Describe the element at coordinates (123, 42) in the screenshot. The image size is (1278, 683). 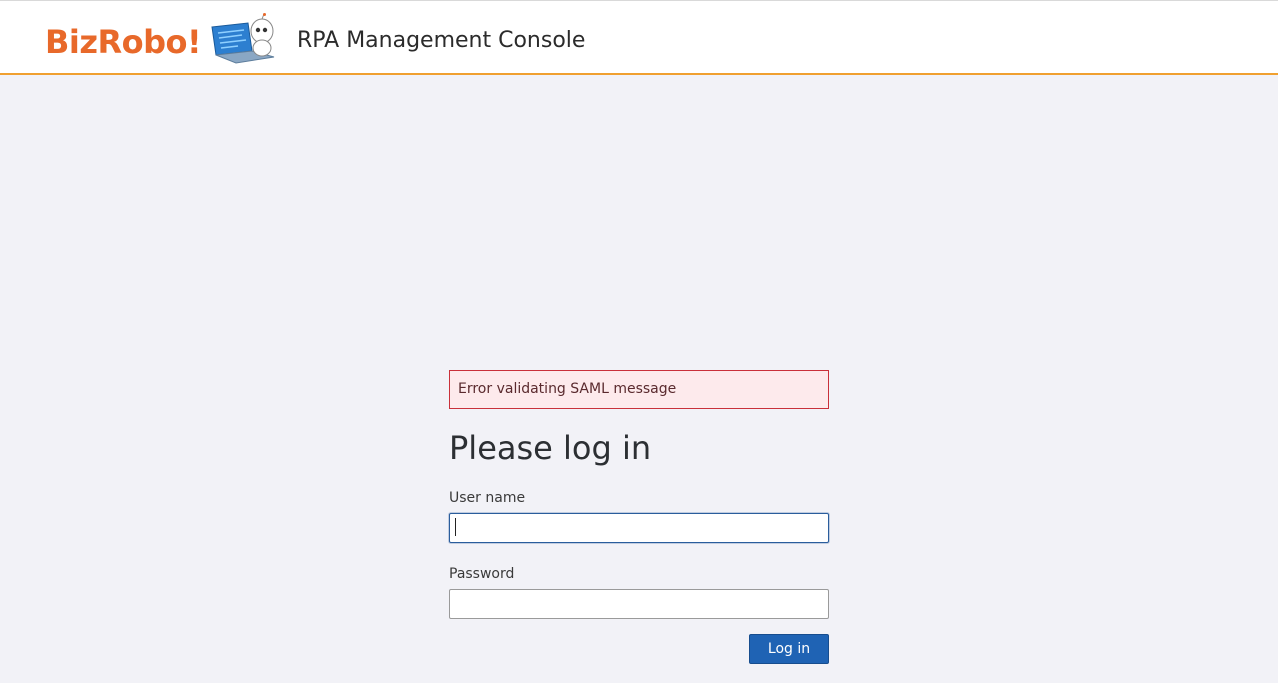
I see `brand-logo: BizRobo!` at that location.